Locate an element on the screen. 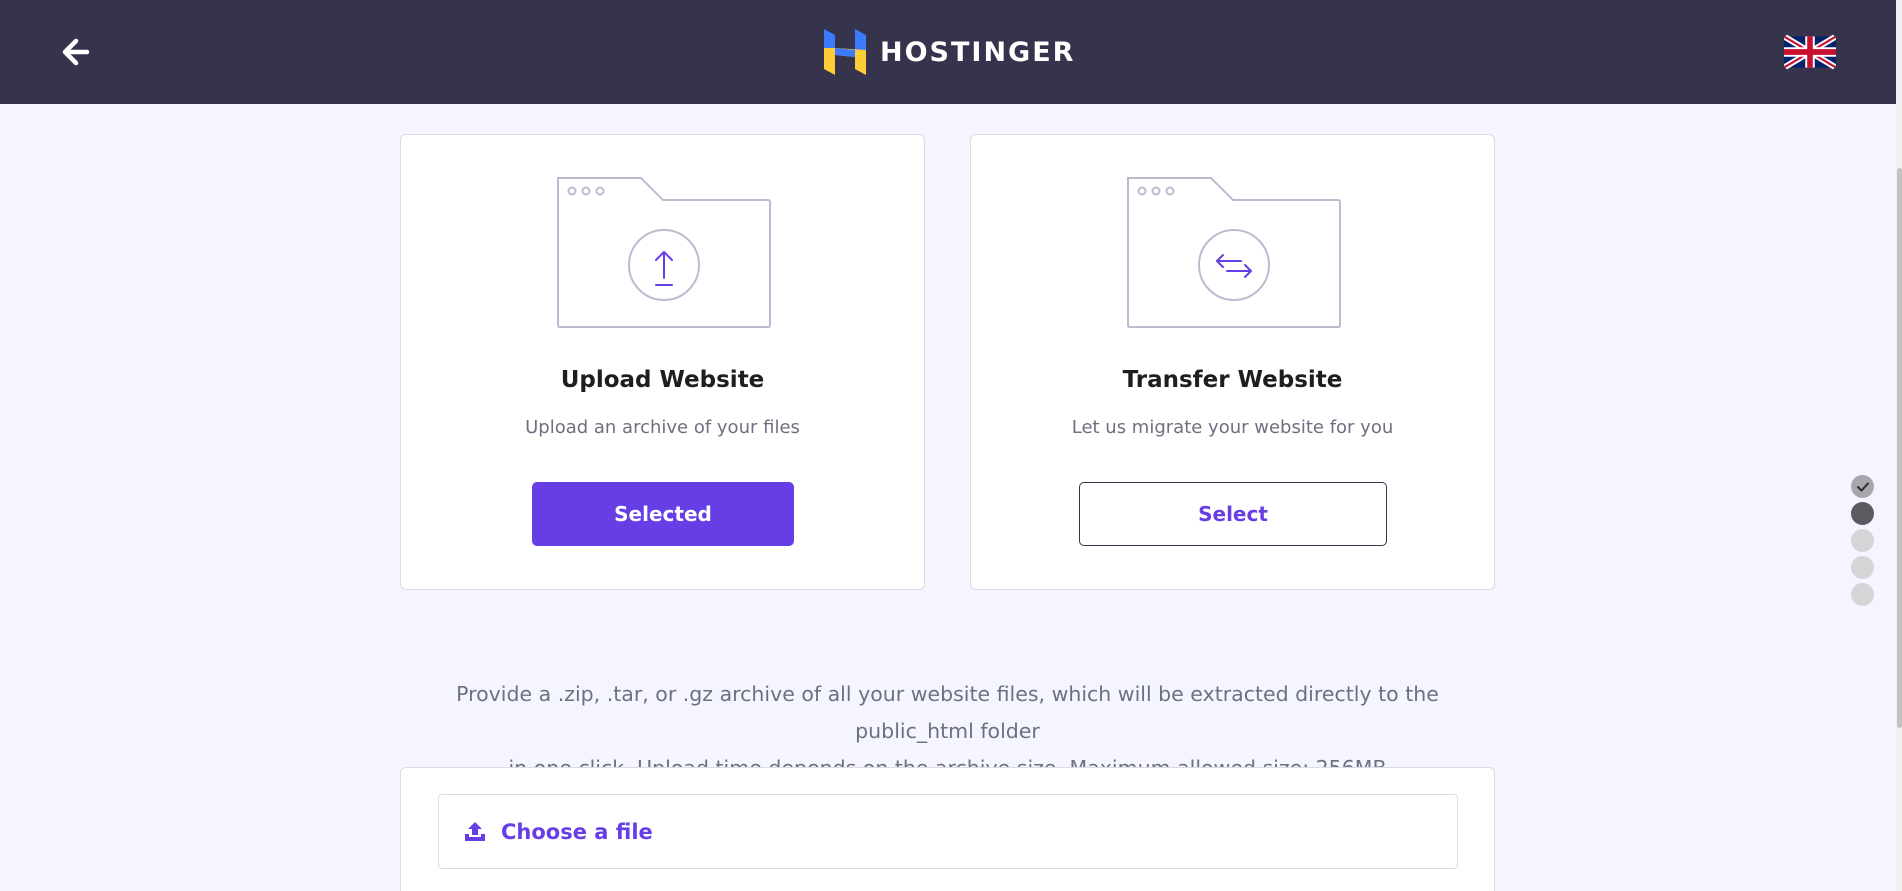 The image size is (1902, 891). logo-text: HOSTINGER is located at coordinates (978, 52).